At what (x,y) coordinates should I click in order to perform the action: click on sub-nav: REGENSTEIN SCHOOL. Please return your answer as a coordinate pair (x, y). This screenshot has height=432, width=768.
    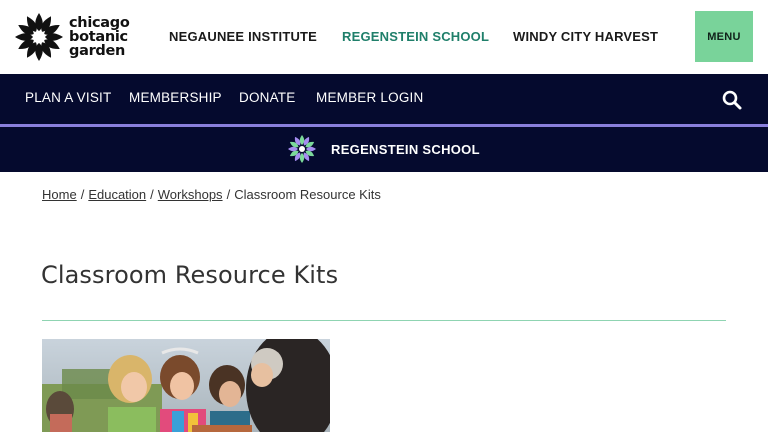
    Looking at the image, I should click on (384, 149).